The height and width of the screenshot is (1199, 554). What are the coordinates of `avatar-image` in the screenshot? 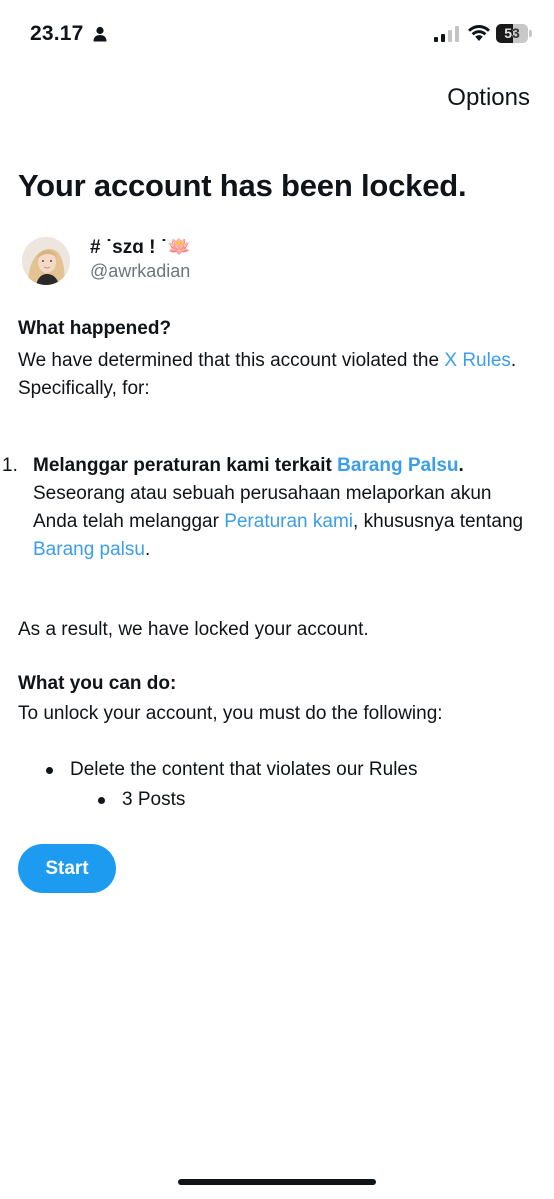 It's located at (46, 261).